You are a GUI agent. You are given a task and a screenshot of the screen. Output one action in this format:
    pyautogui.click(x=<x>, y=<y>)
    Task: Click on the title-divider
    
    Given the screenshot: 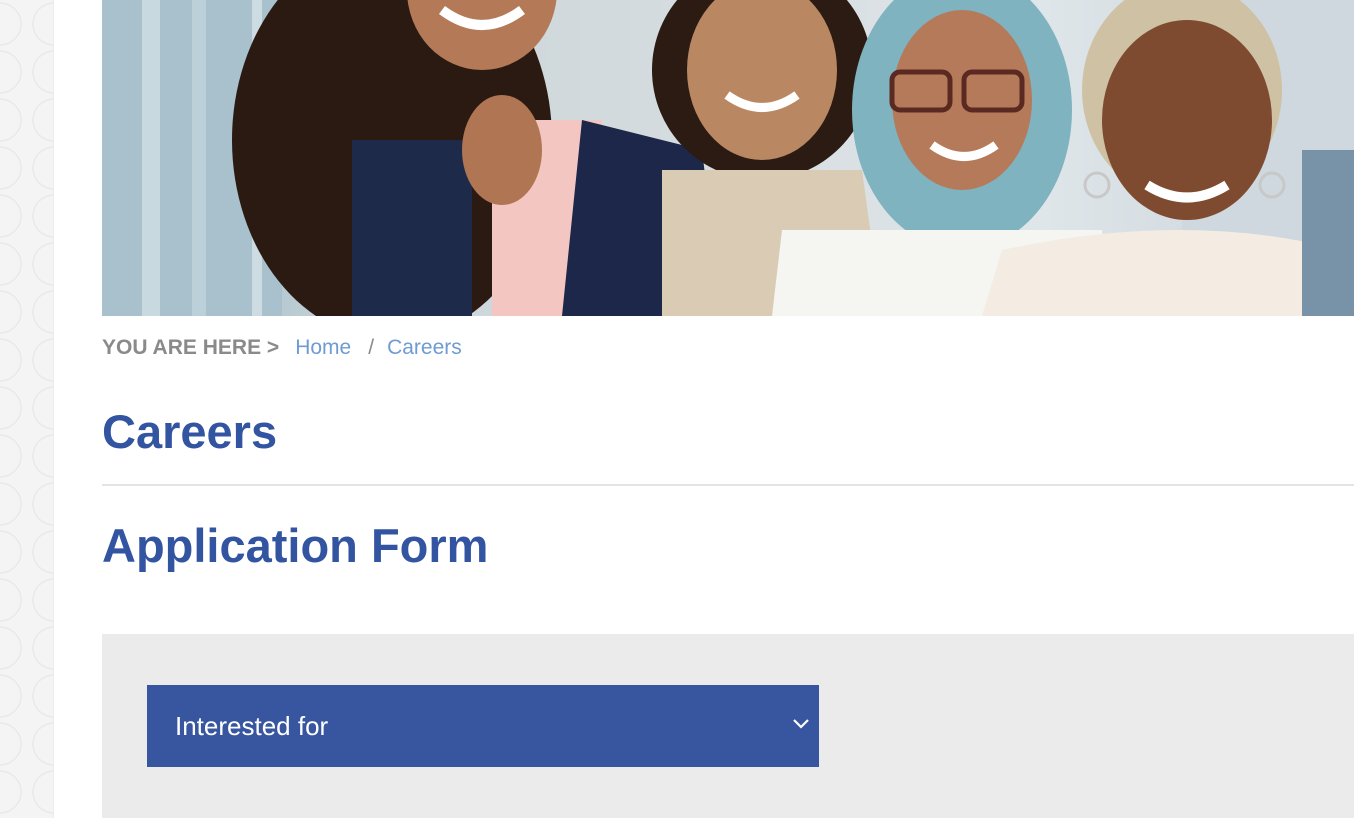 What is the action you would take?
    pyautogui.click(x=728, y=485)
    